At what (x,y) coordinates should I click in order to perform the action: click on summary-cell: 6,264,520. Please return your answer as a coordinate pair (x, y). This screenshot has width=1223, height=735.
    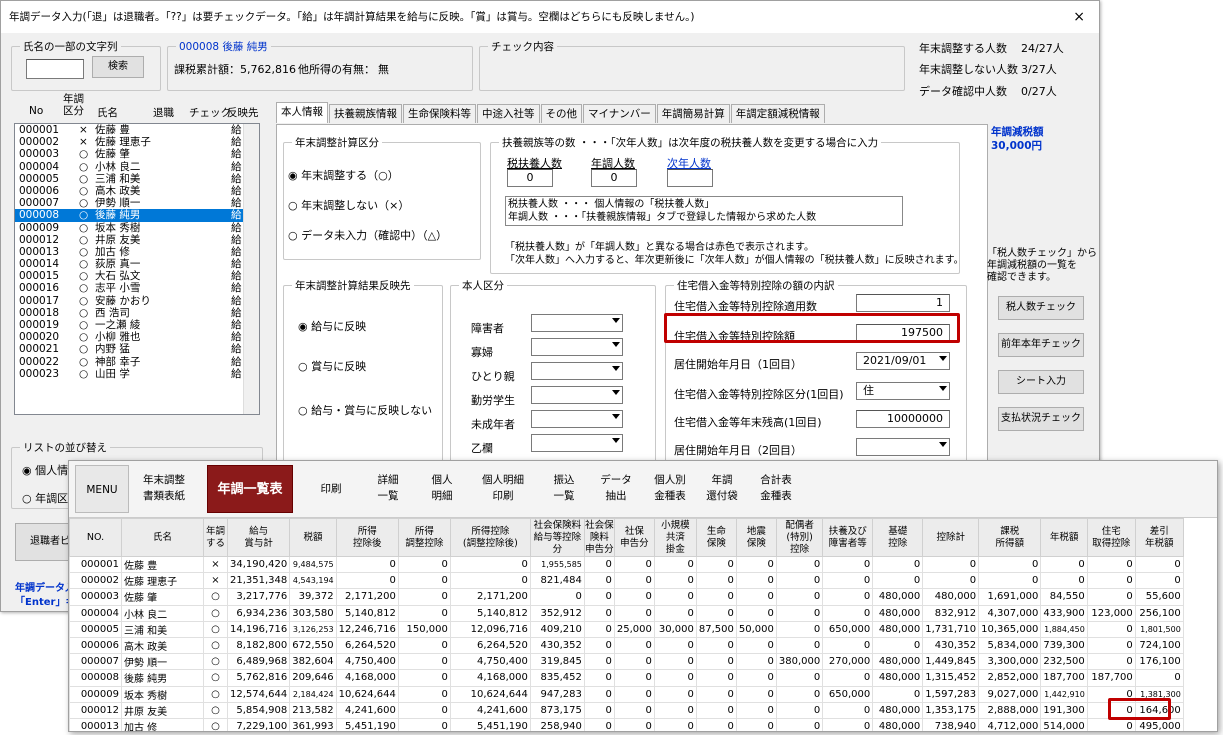
    Looking at the image, I should click on (490, 645).